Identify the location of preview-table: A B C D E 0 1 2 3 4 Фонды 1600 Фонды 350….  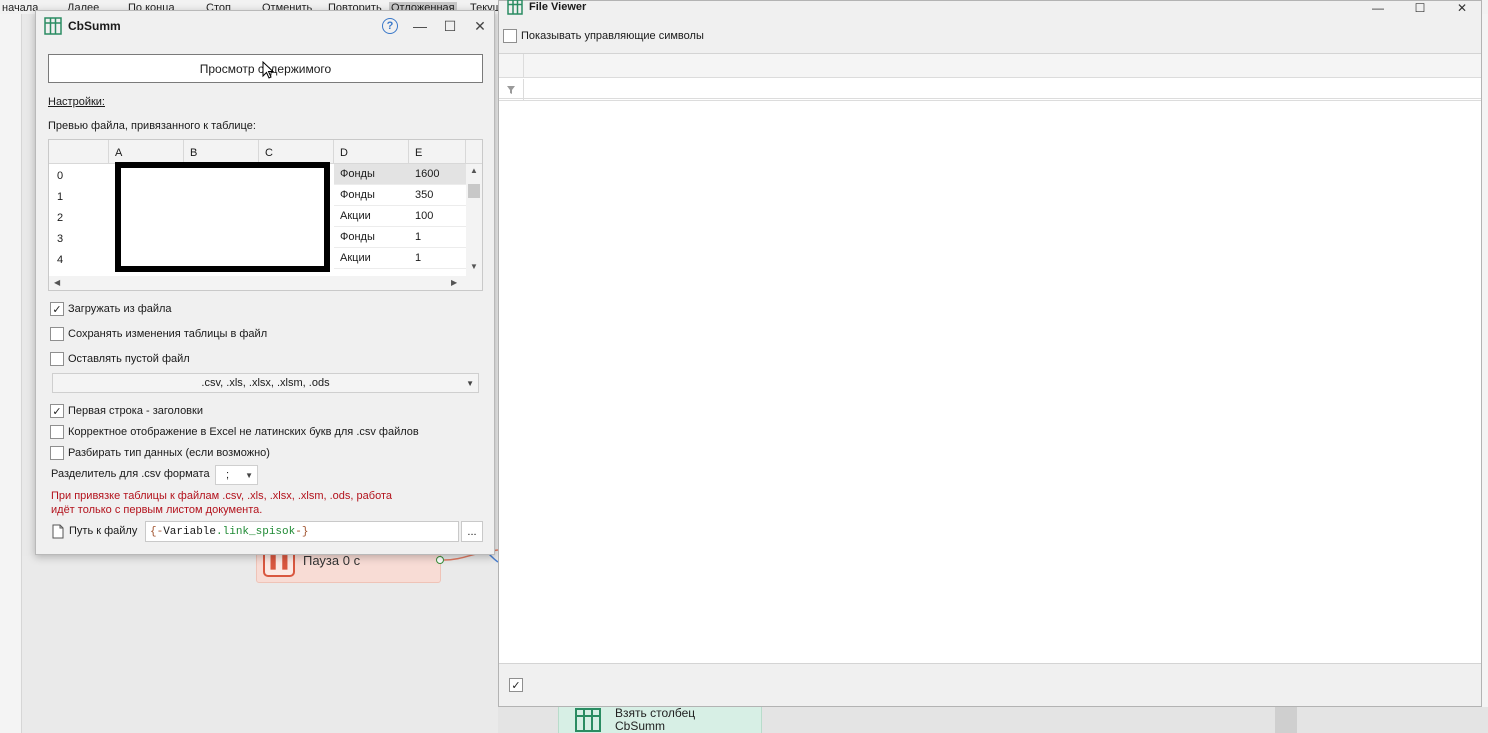
(265, 215).